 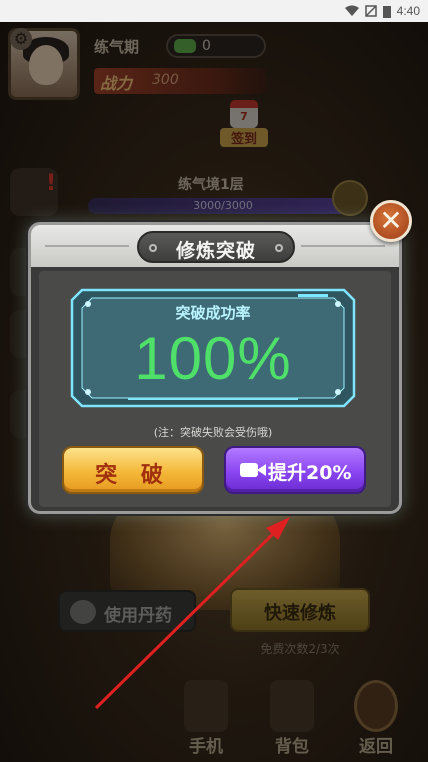 What do you see at coordinates (370, 11) in the screenshot?
I see `no-sim-icon` at bounding box center [370, 11].